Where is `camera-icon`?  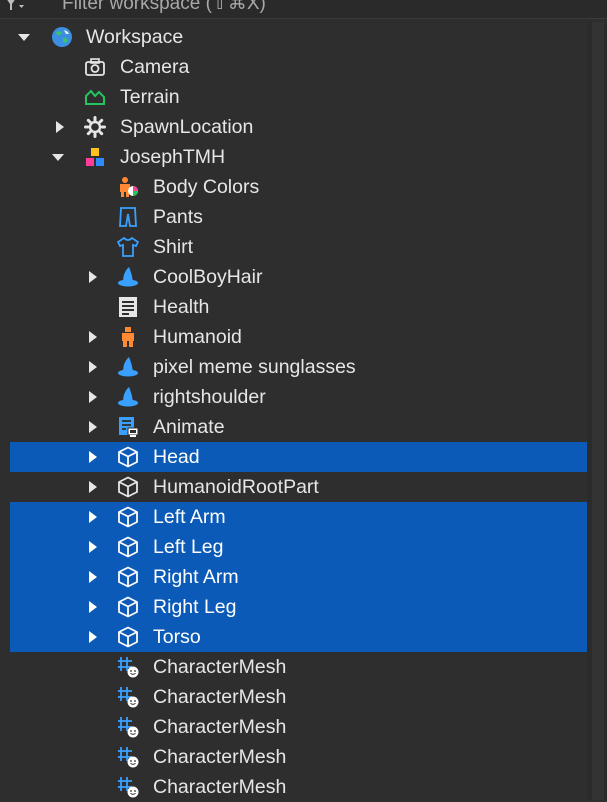
camera-icon is located at coordinates (95, 67).